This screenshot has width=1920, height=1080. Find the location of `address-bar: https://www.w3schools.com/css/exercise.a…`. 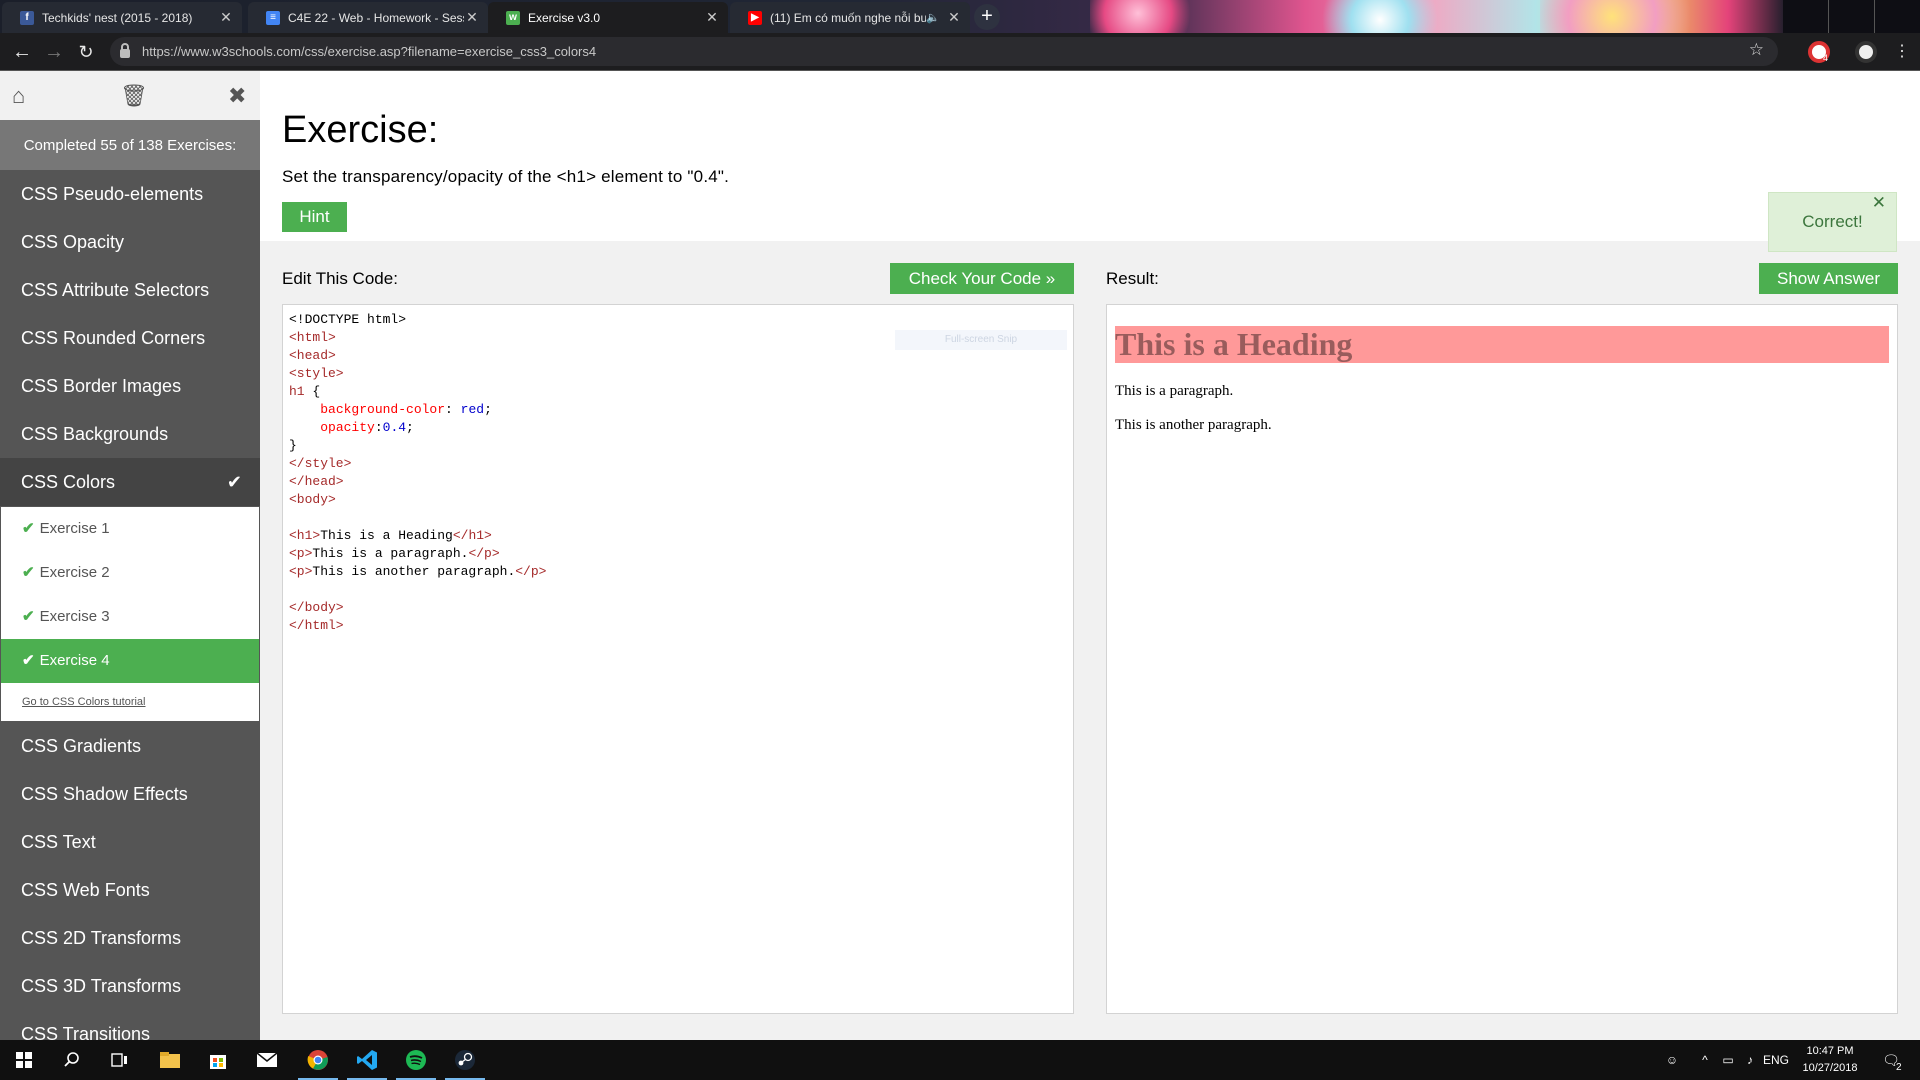

address-bar: https://www.w3schools.com/css/exercise.a… is located at coordinates (944, 51).